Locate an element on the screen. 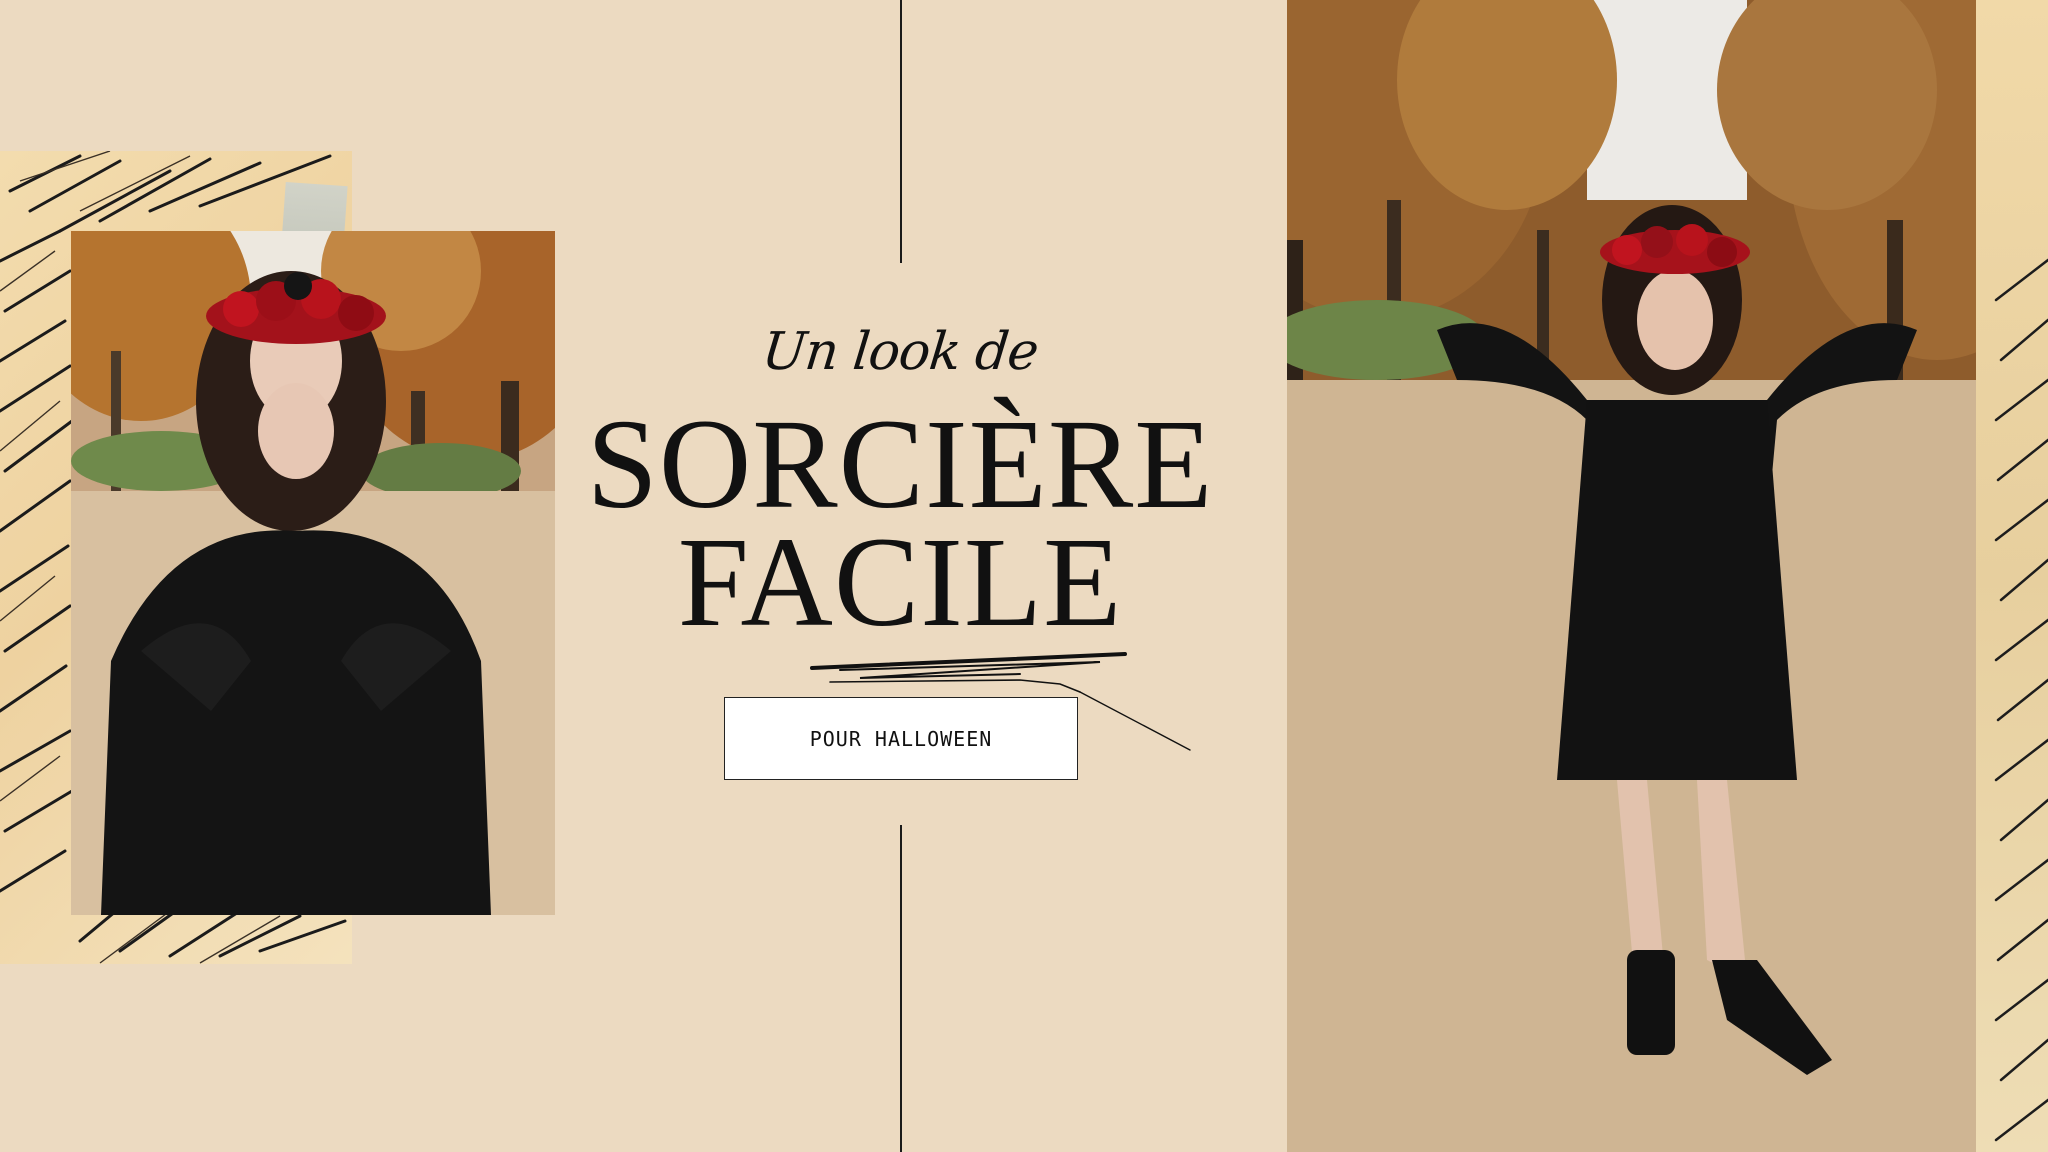 The image size is (2048, 1152). cta-label: POUR HALLOWEEN is located at coordinates (901, 738).